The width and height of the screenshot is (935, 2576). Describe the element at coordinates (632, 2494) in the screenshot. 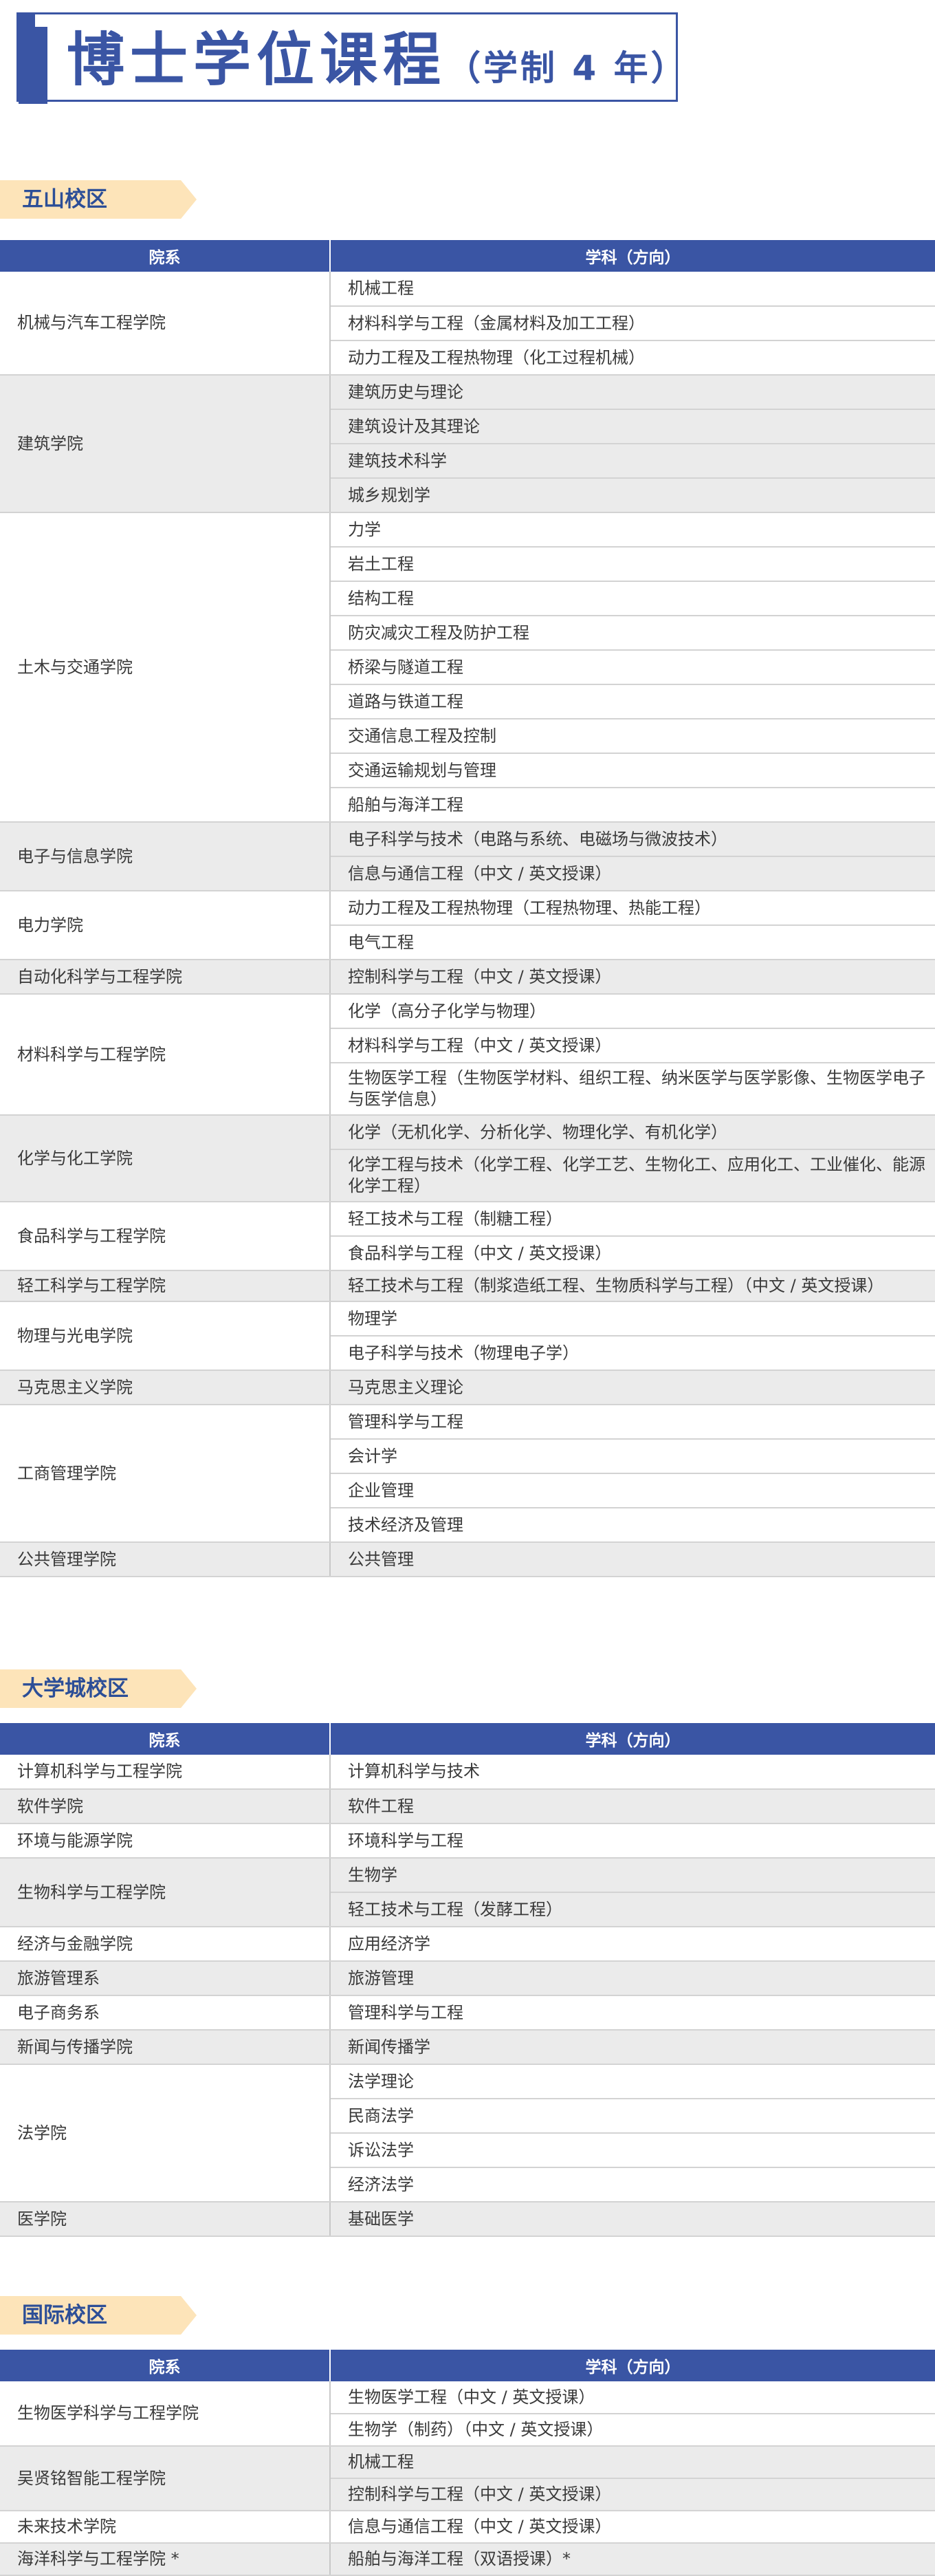

I see `subject-cell: 控制科学与工程（中文 / 英文授课）` at that location.